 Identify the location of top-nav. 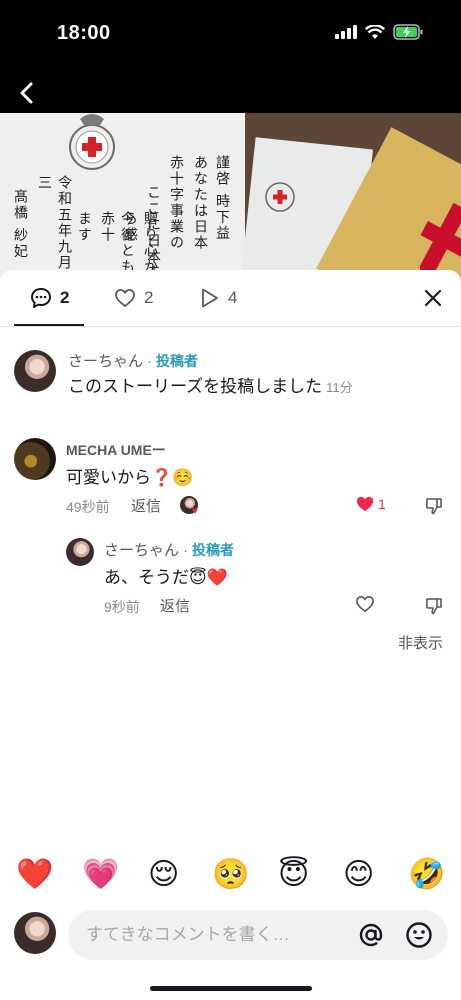
(230, 92).